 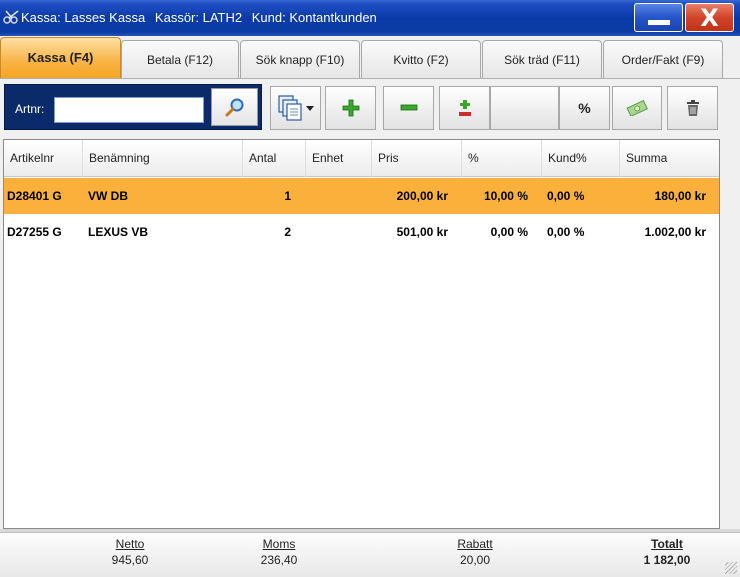 I want to click on cell-benamning: LEXUS VB, so click(x=118, y=232).